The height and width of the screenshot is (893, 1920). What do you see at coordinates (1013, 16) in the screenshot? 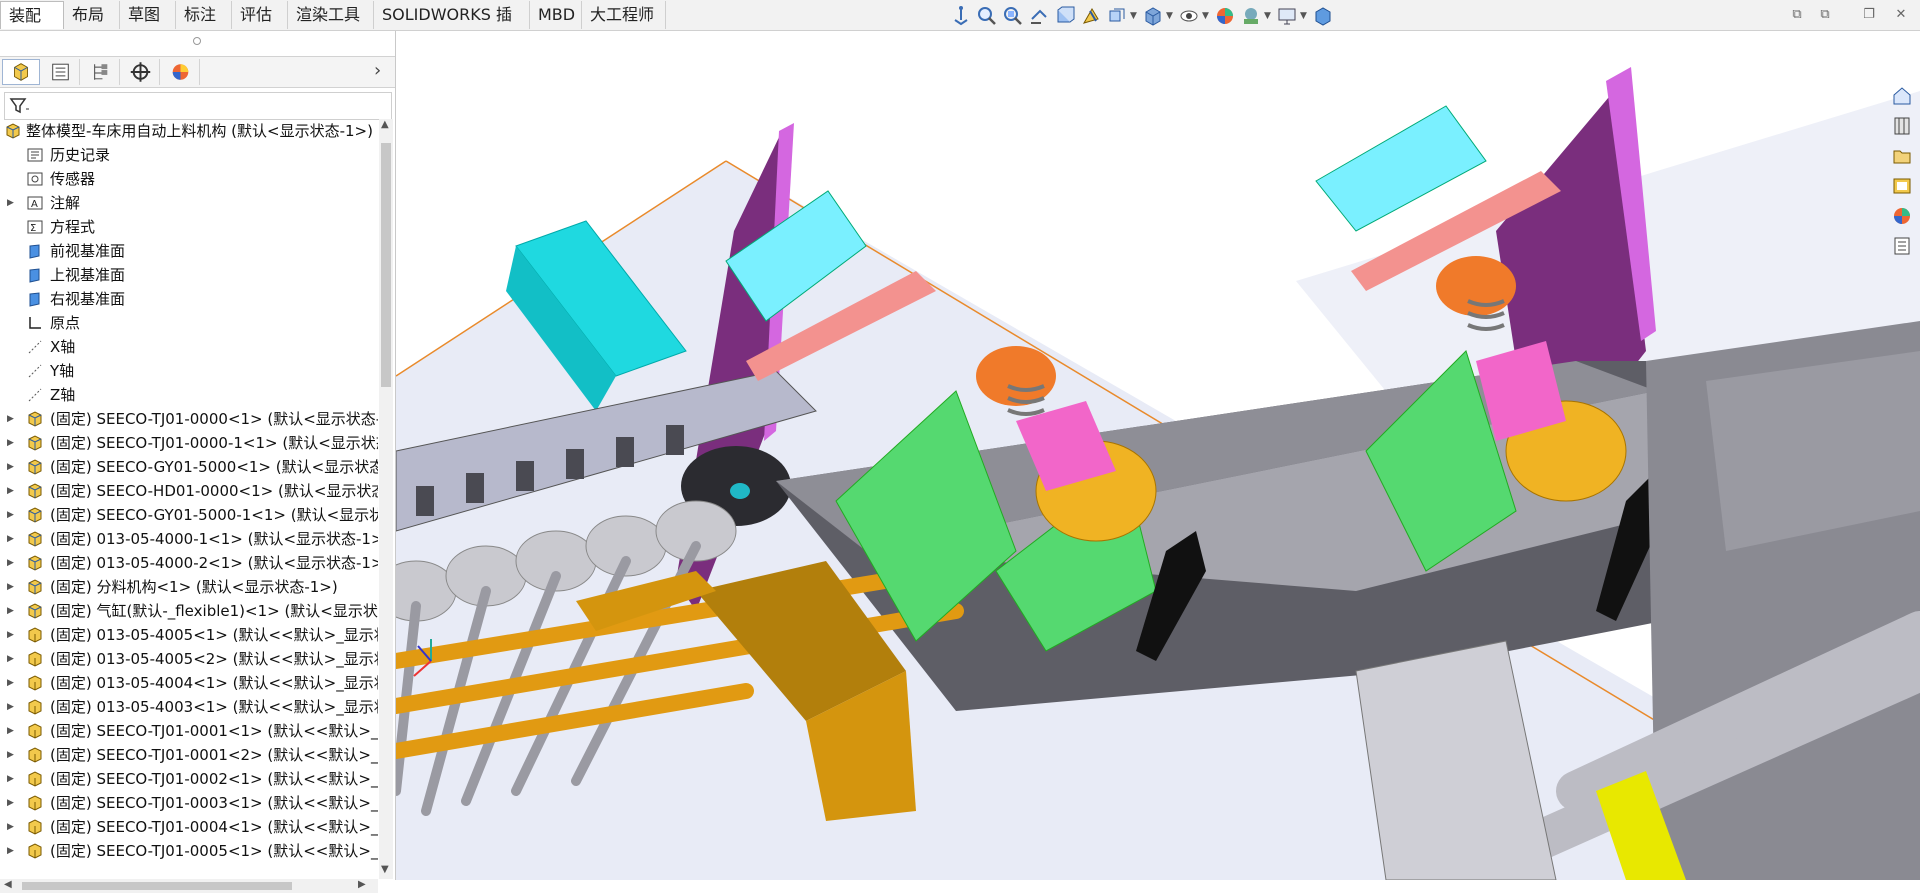
I see `zoom-area-icon` at bounding box center [1013, 16].